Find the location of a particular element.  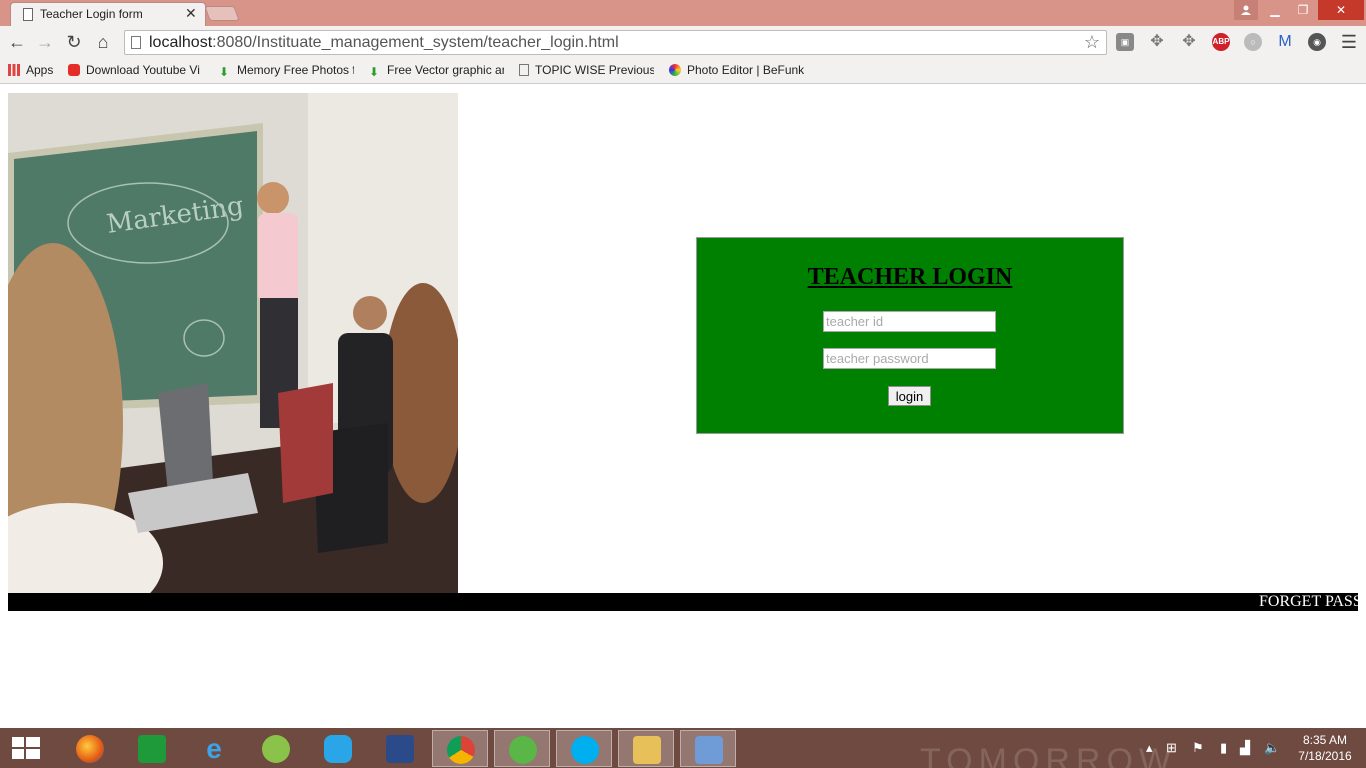

virtualbox-icon is located at coordinates (709, 750).